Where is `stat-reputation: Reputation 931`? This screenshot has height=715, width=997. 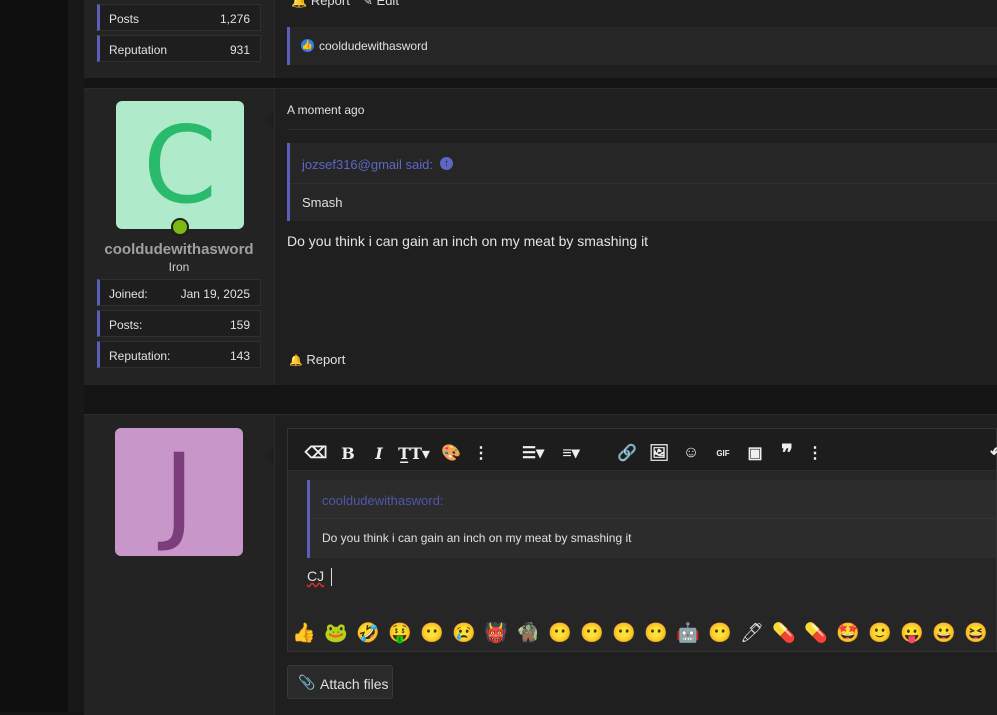 stat-reputation: Reputation 931 is located at coordinates (179, 48).